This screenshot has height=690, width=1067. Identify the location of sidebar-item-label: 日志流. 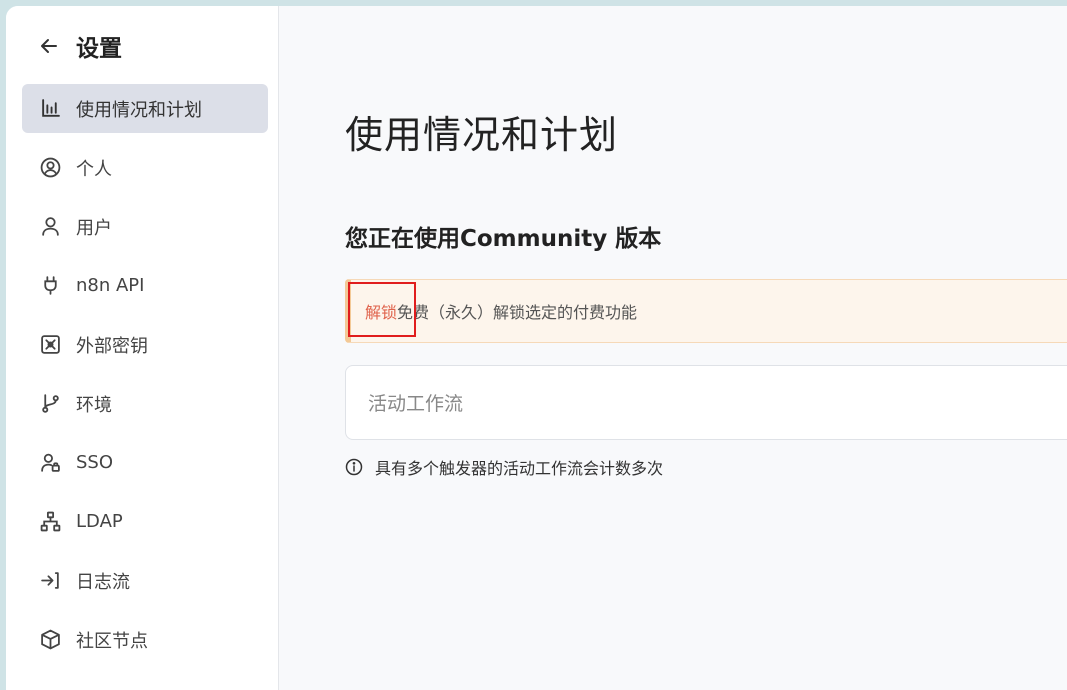
(103, 582).